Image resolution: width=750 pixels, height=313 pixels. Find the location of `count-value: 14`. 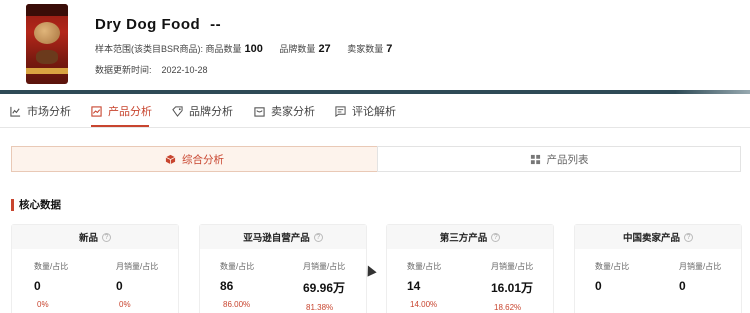

count-value: 14 is located at coordinates (414, 286).